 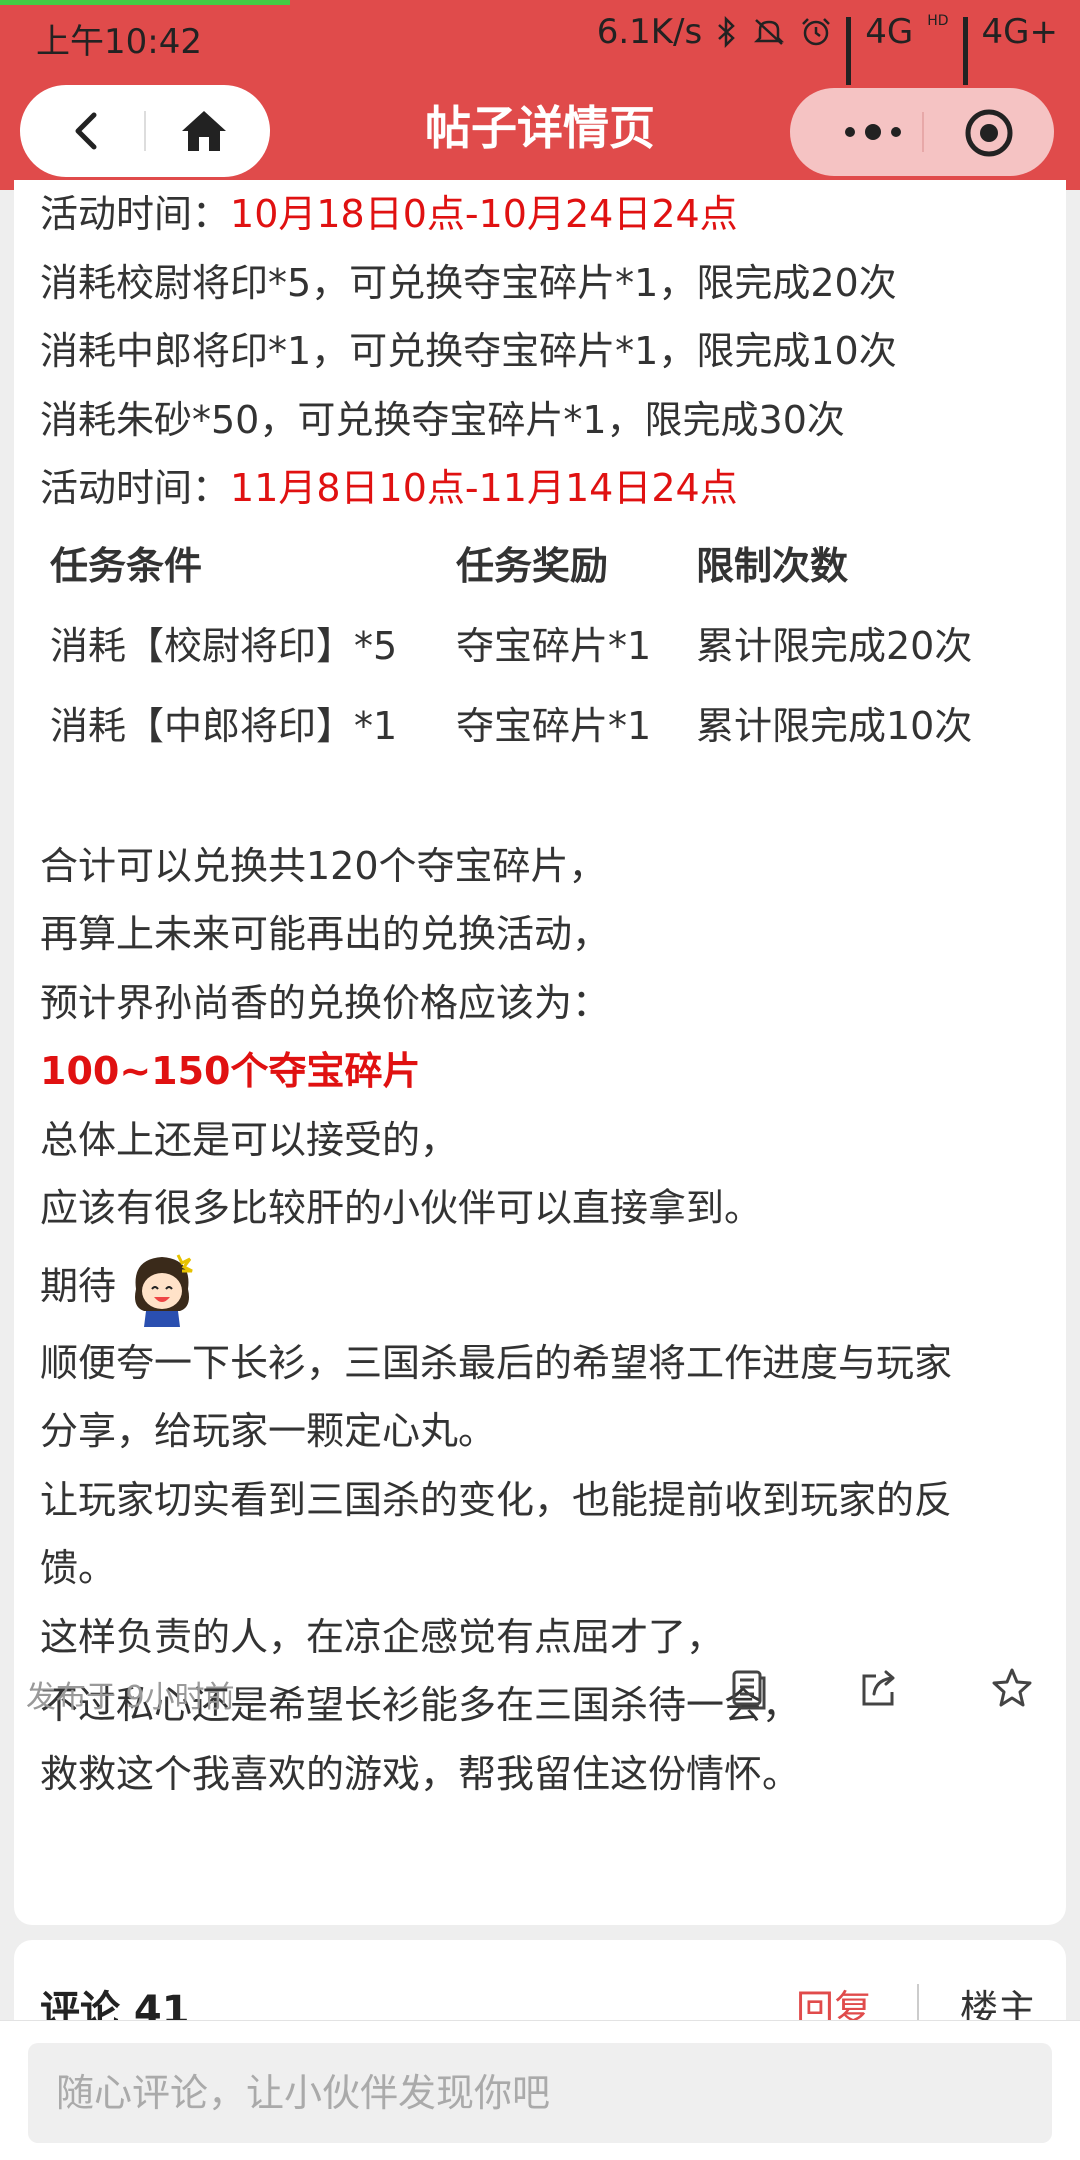 I want to click on copy-icon, so click(x=748, y=1688).